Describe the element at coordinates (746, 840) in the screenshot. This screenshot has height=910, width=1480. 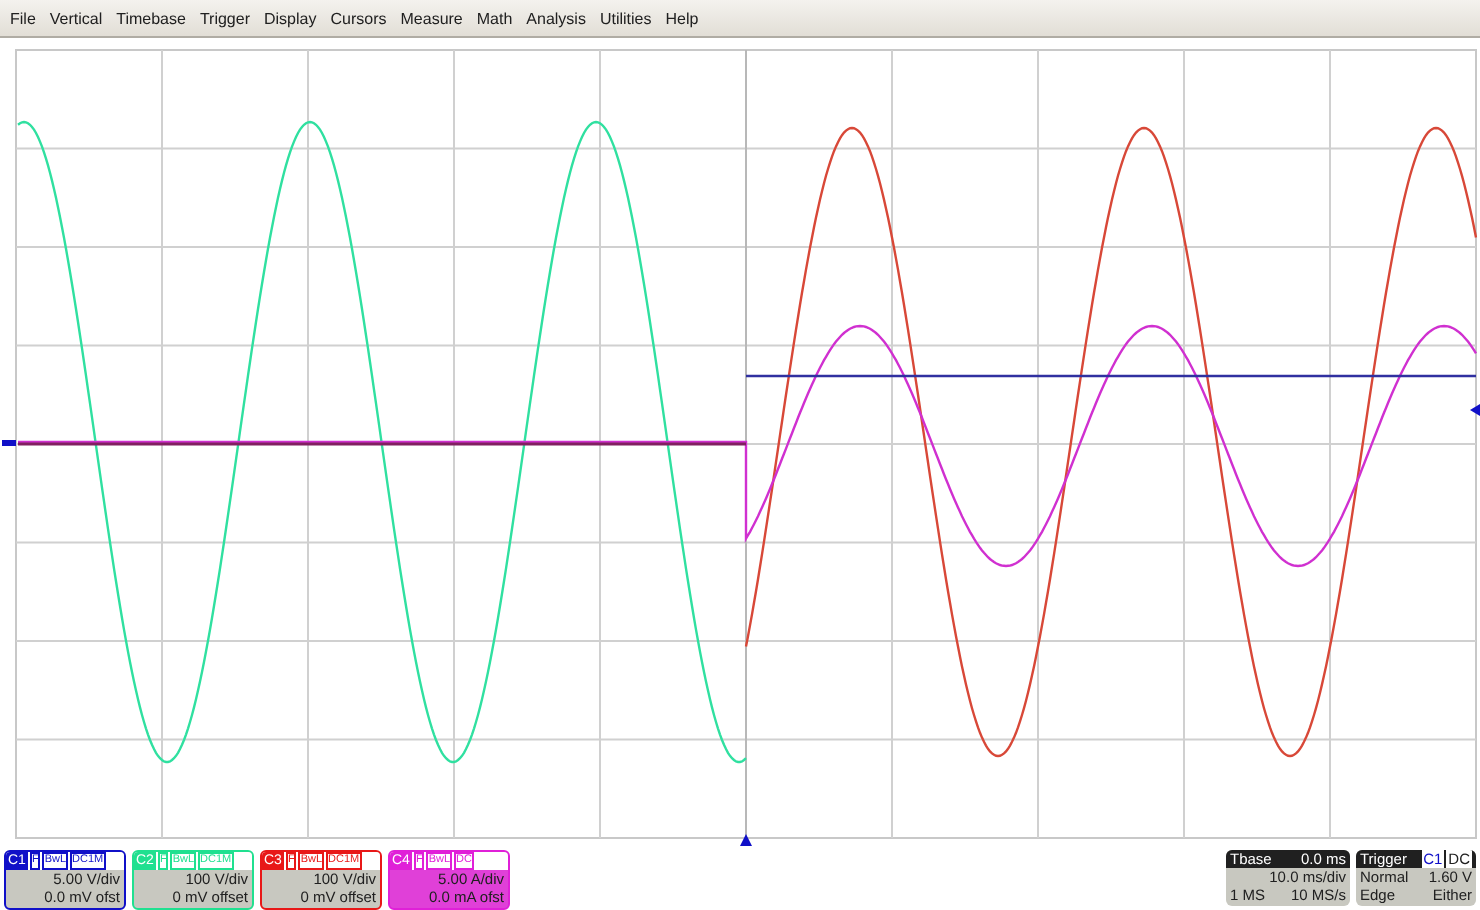
I see `trigger-position-arrow-icon` at that location.